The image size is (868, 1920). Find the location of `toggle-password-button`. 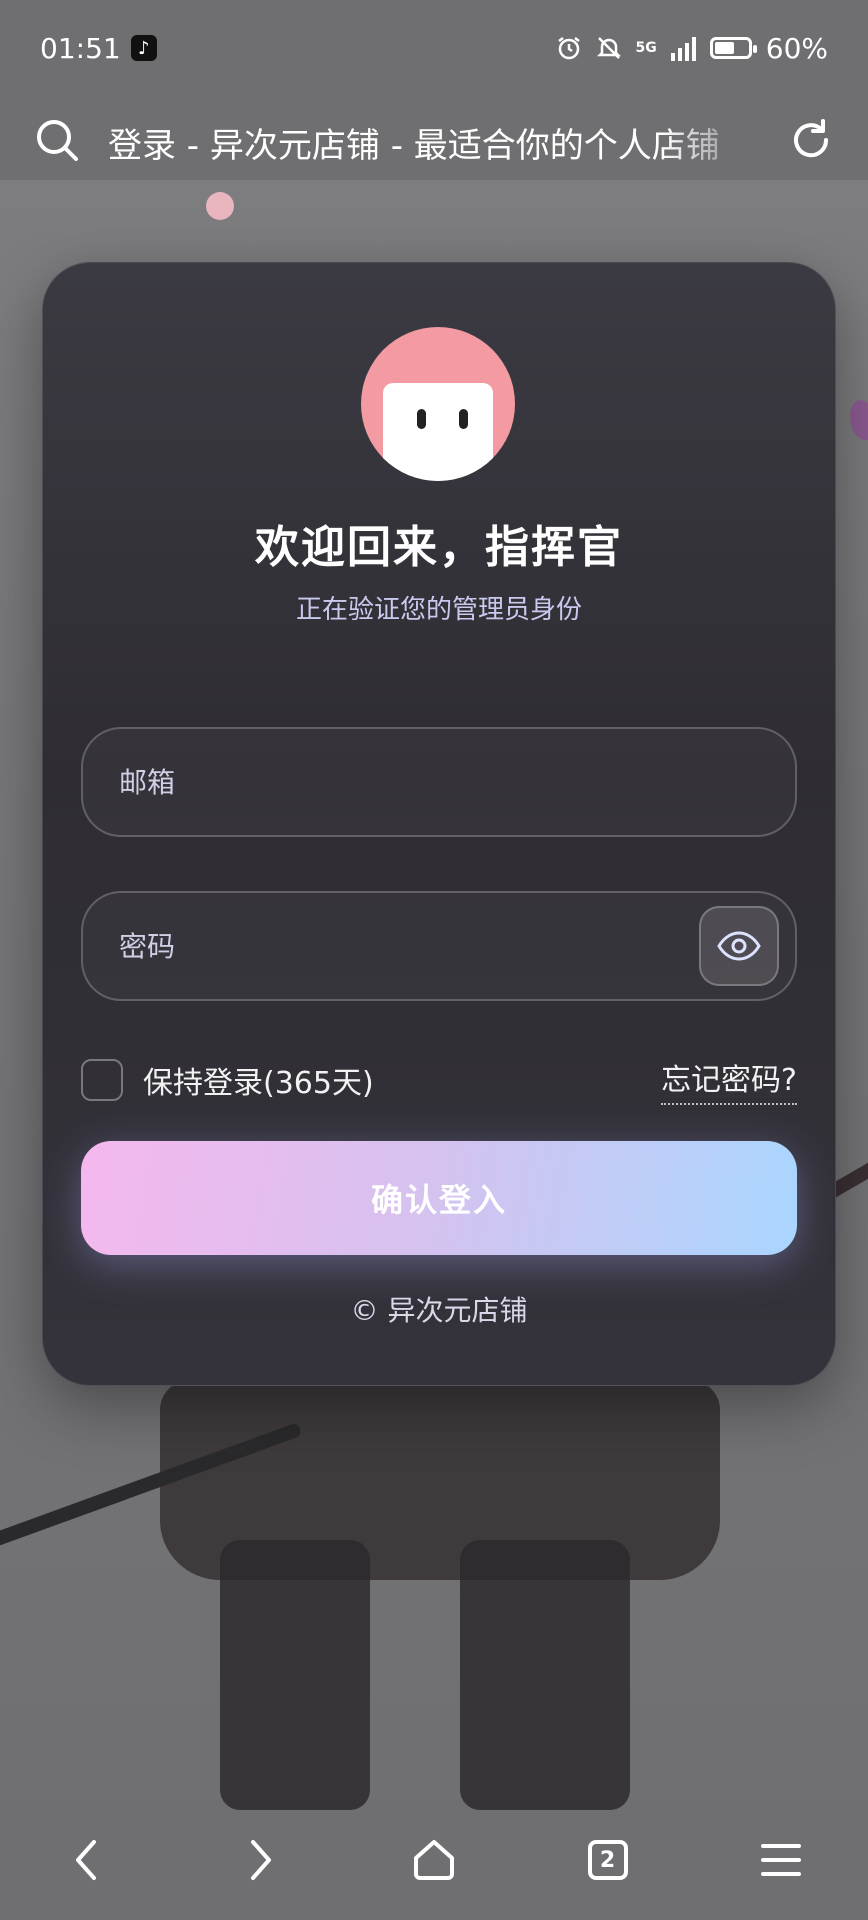

toggle-password-button is located at coordinates (739, 946).